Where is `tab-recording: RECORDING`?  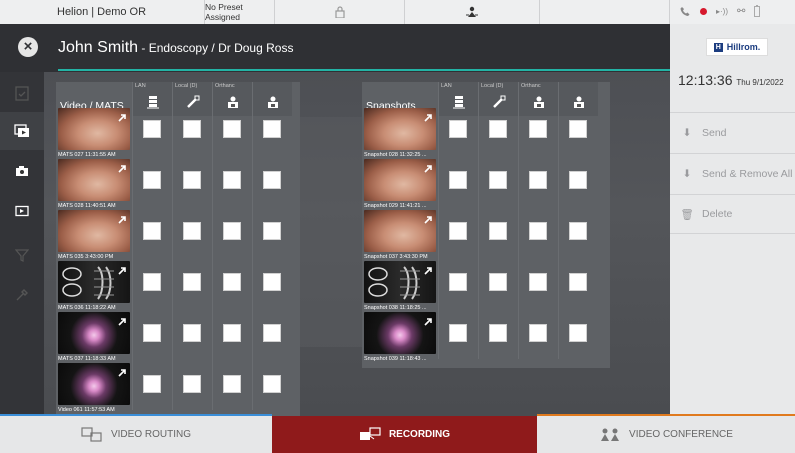 tab-recording: RECORDING is located at coordinates (404, 434).